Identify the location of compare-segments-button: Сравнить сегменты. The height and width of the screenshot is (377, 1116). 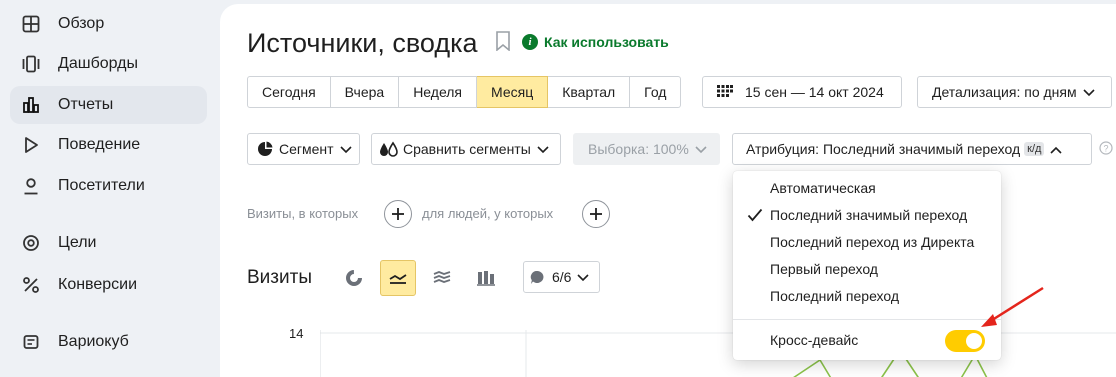
(466, 149).